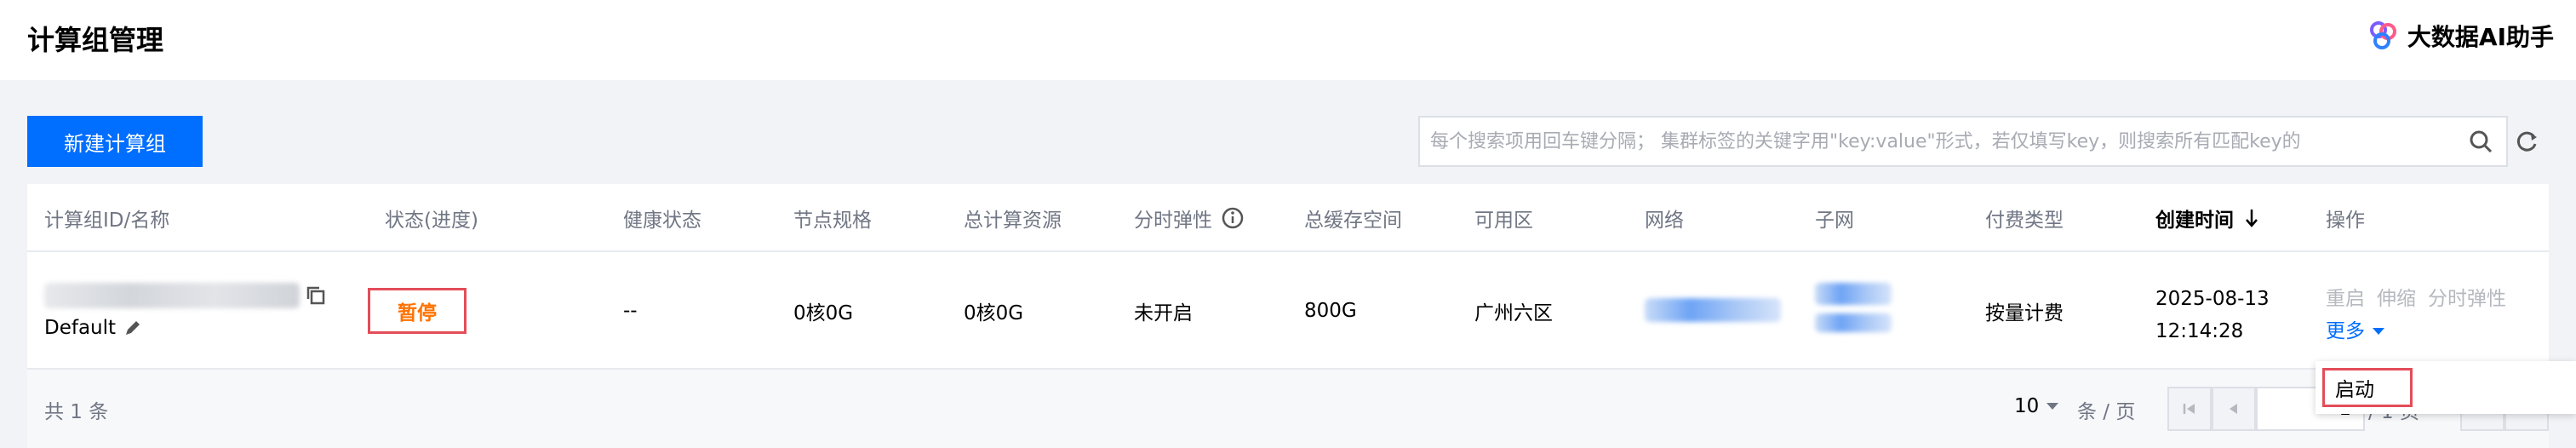 This screenshot has height=448, width=2576. What do you see at coordinates (2345, 221) in the screenshot?
I see `col-actions: 操作` at bounding box center [2345, 221].